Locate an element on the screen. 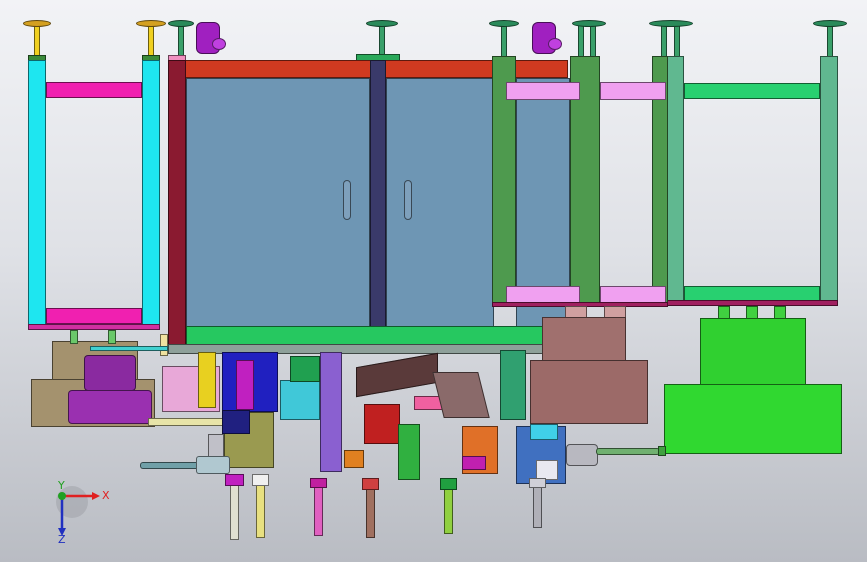 This screenshot has width=867, height=562. ejector-pin-6-top is located at coordinates (537, 483).